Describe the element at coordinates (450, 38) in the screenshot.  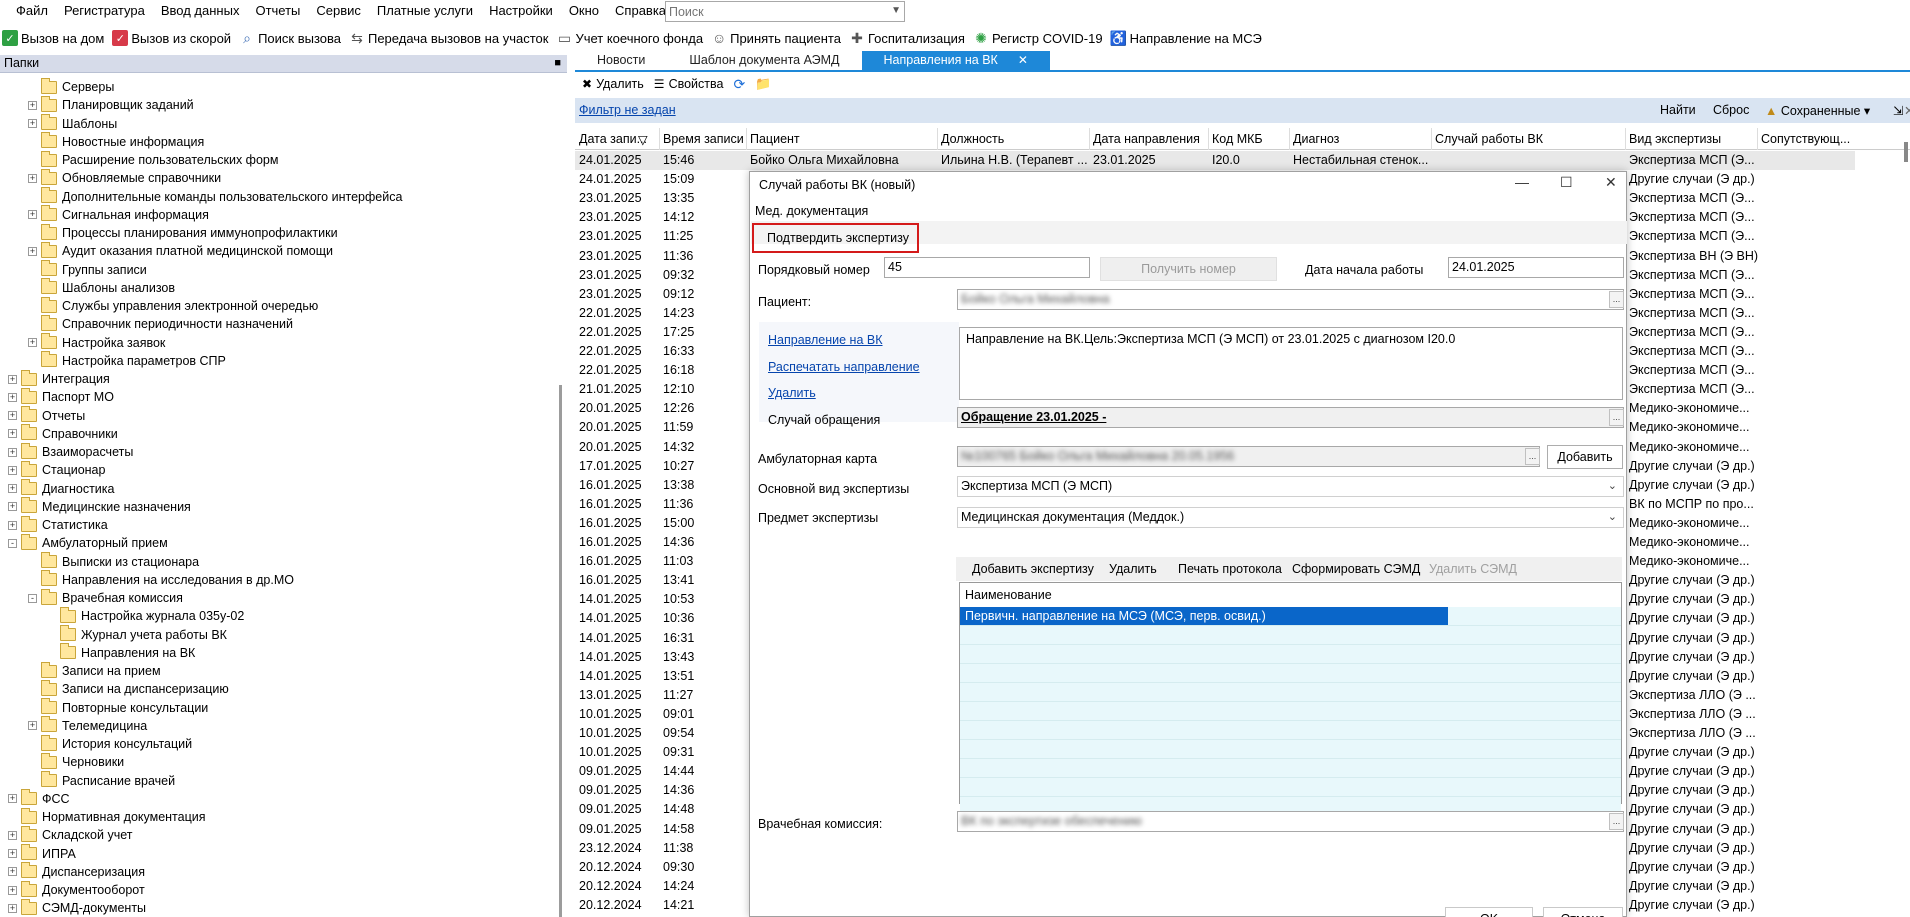
I see `toolbar-button-3: ⇆ Передача вызовов на участок` at that location.